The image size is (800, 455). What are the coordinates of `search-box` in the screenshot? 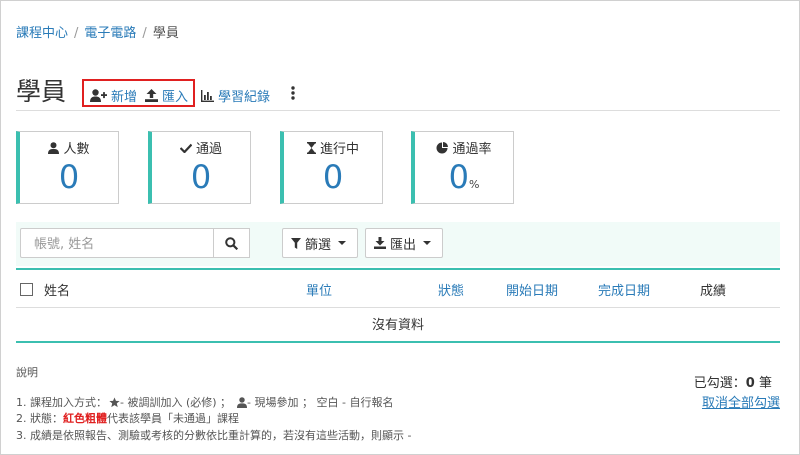 It's located at (117, 243).